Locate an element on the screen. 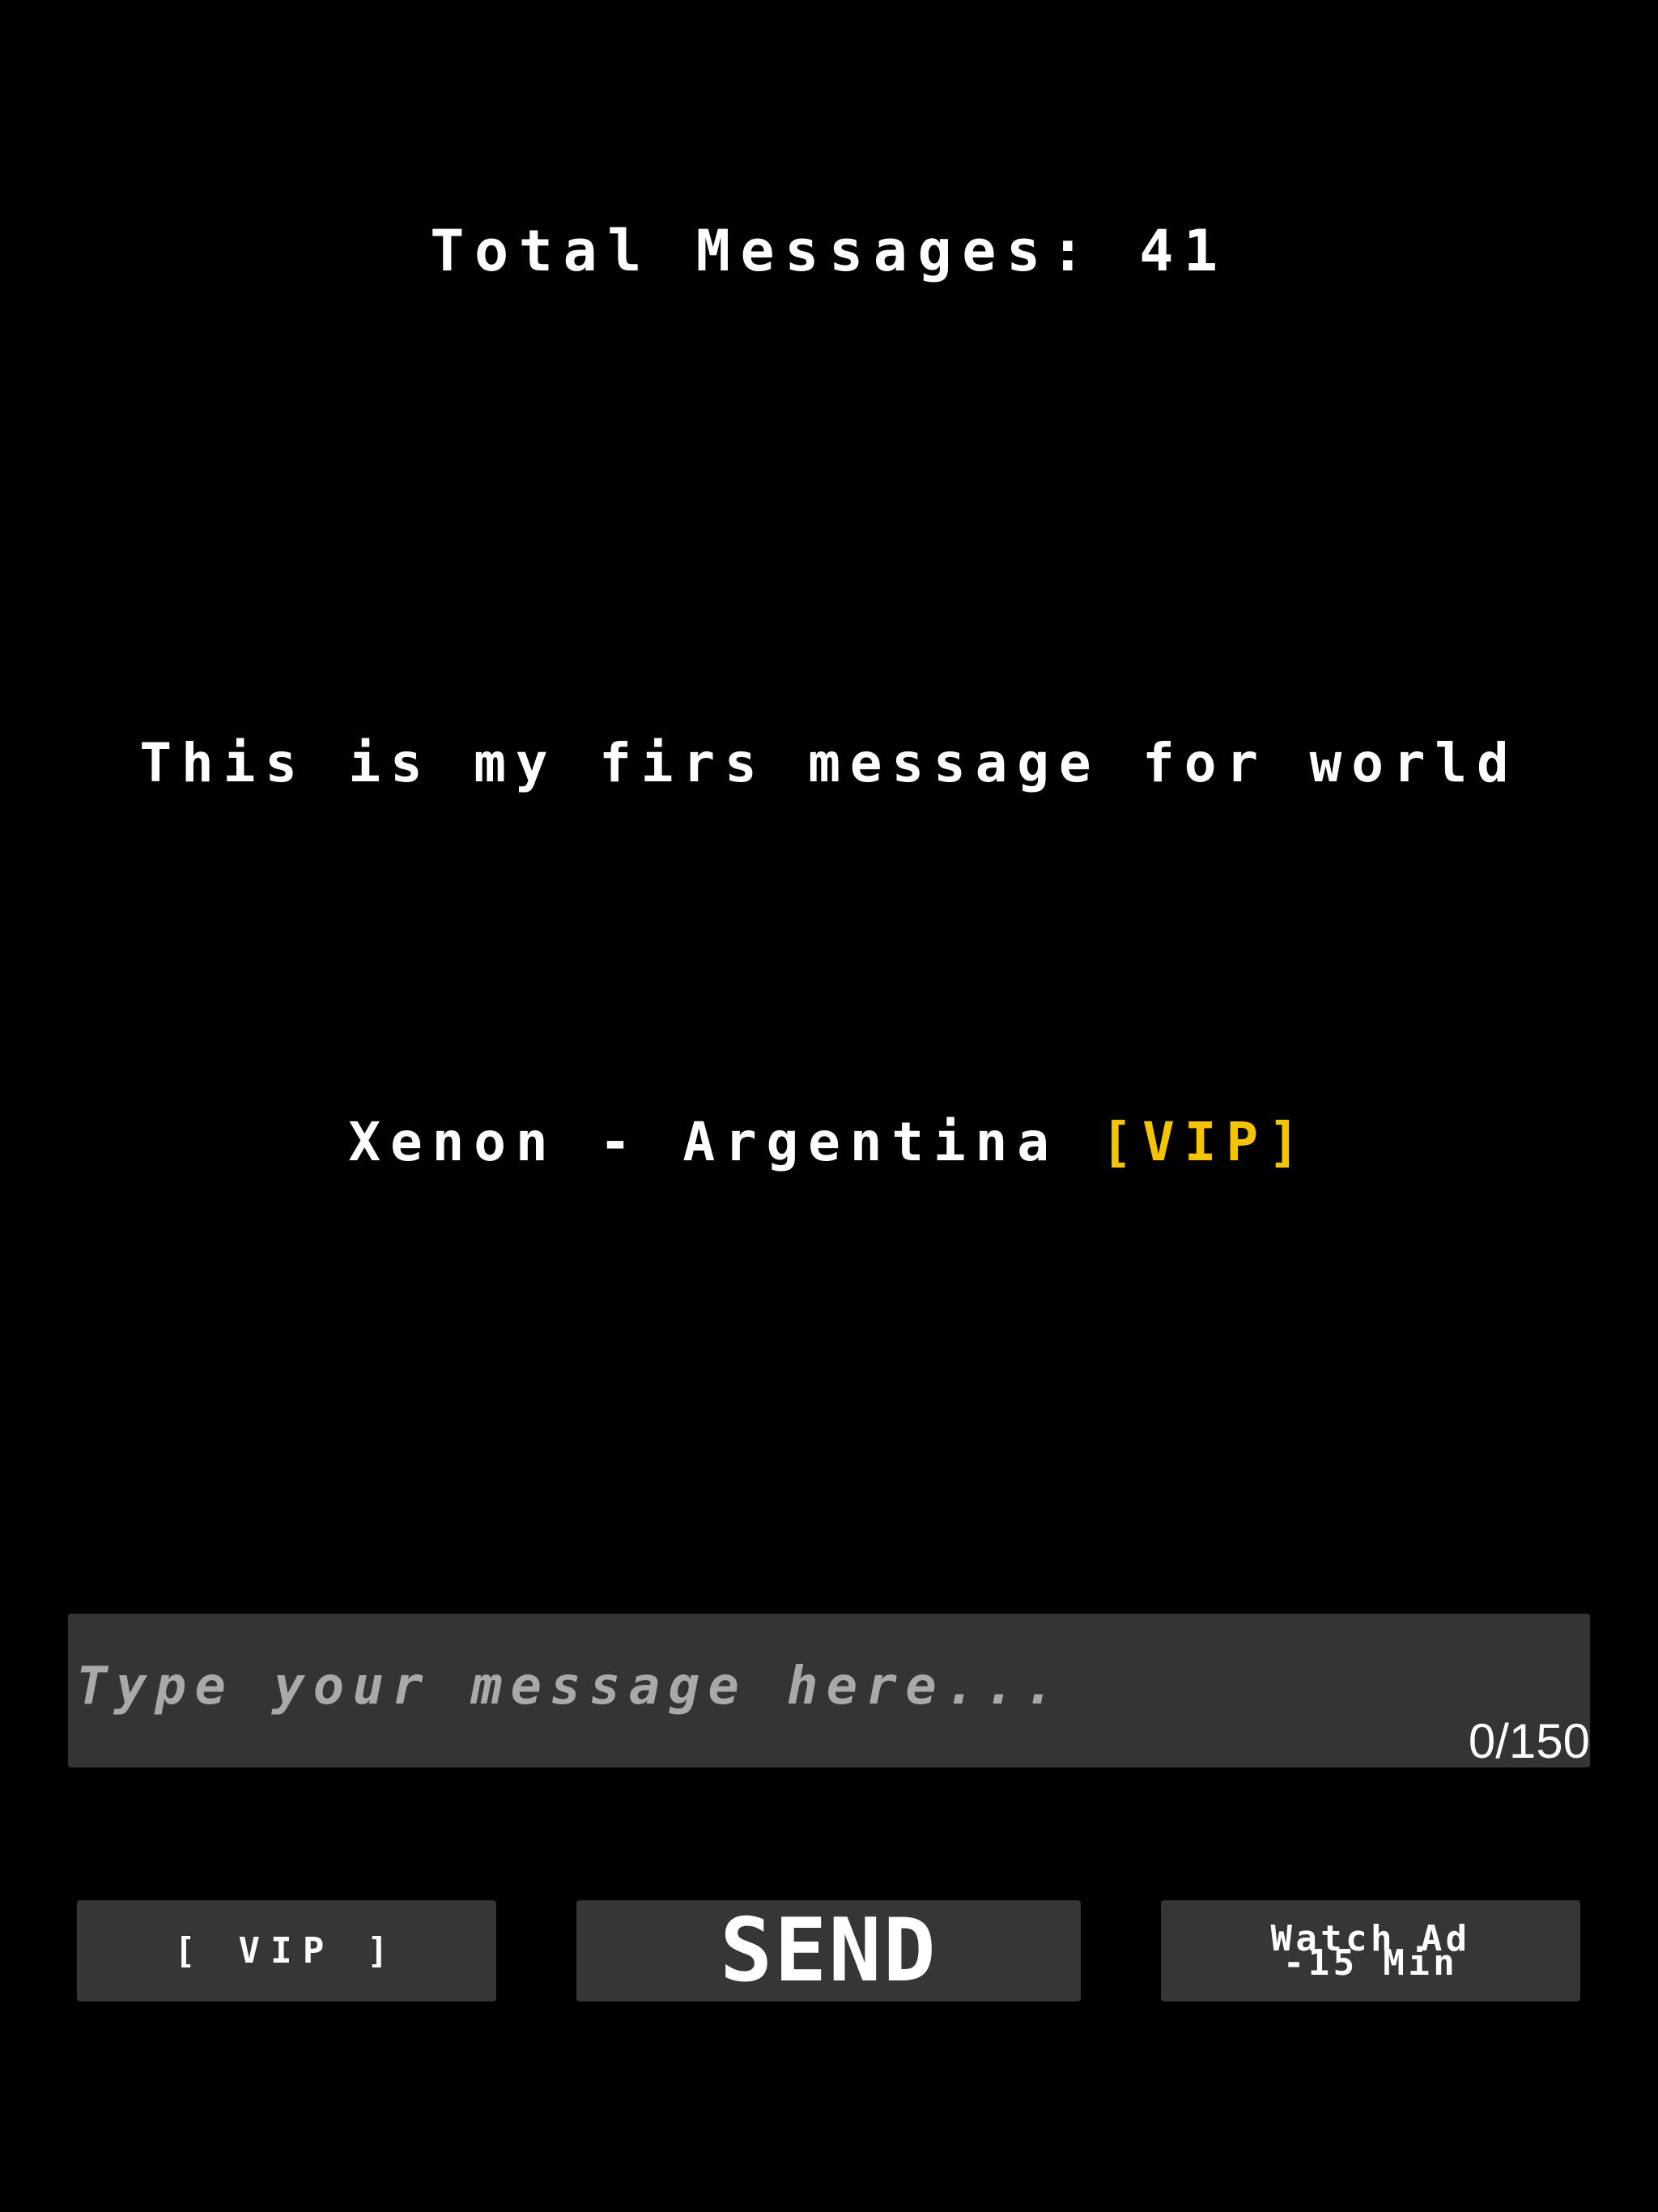  total-messages-count: 41 is located at coordinates (1183, 251).